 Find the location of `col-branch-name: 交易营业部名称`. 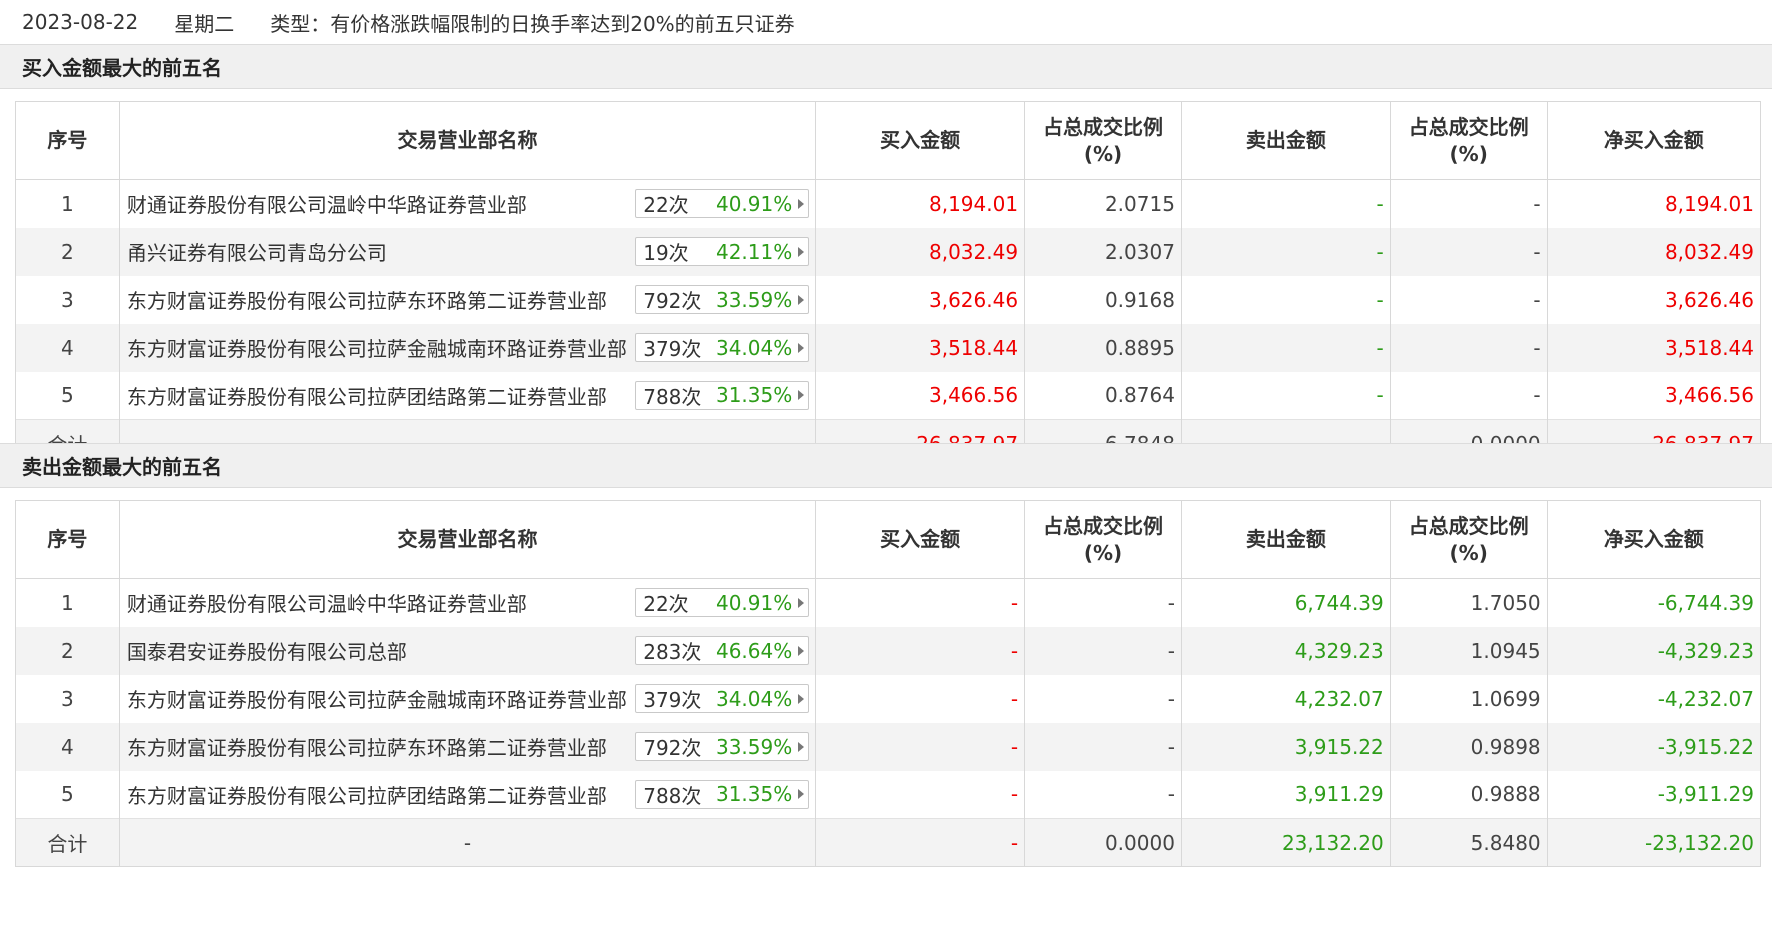

col-branch-name: 交易营业部名称 is located at coordinates (467, 140).